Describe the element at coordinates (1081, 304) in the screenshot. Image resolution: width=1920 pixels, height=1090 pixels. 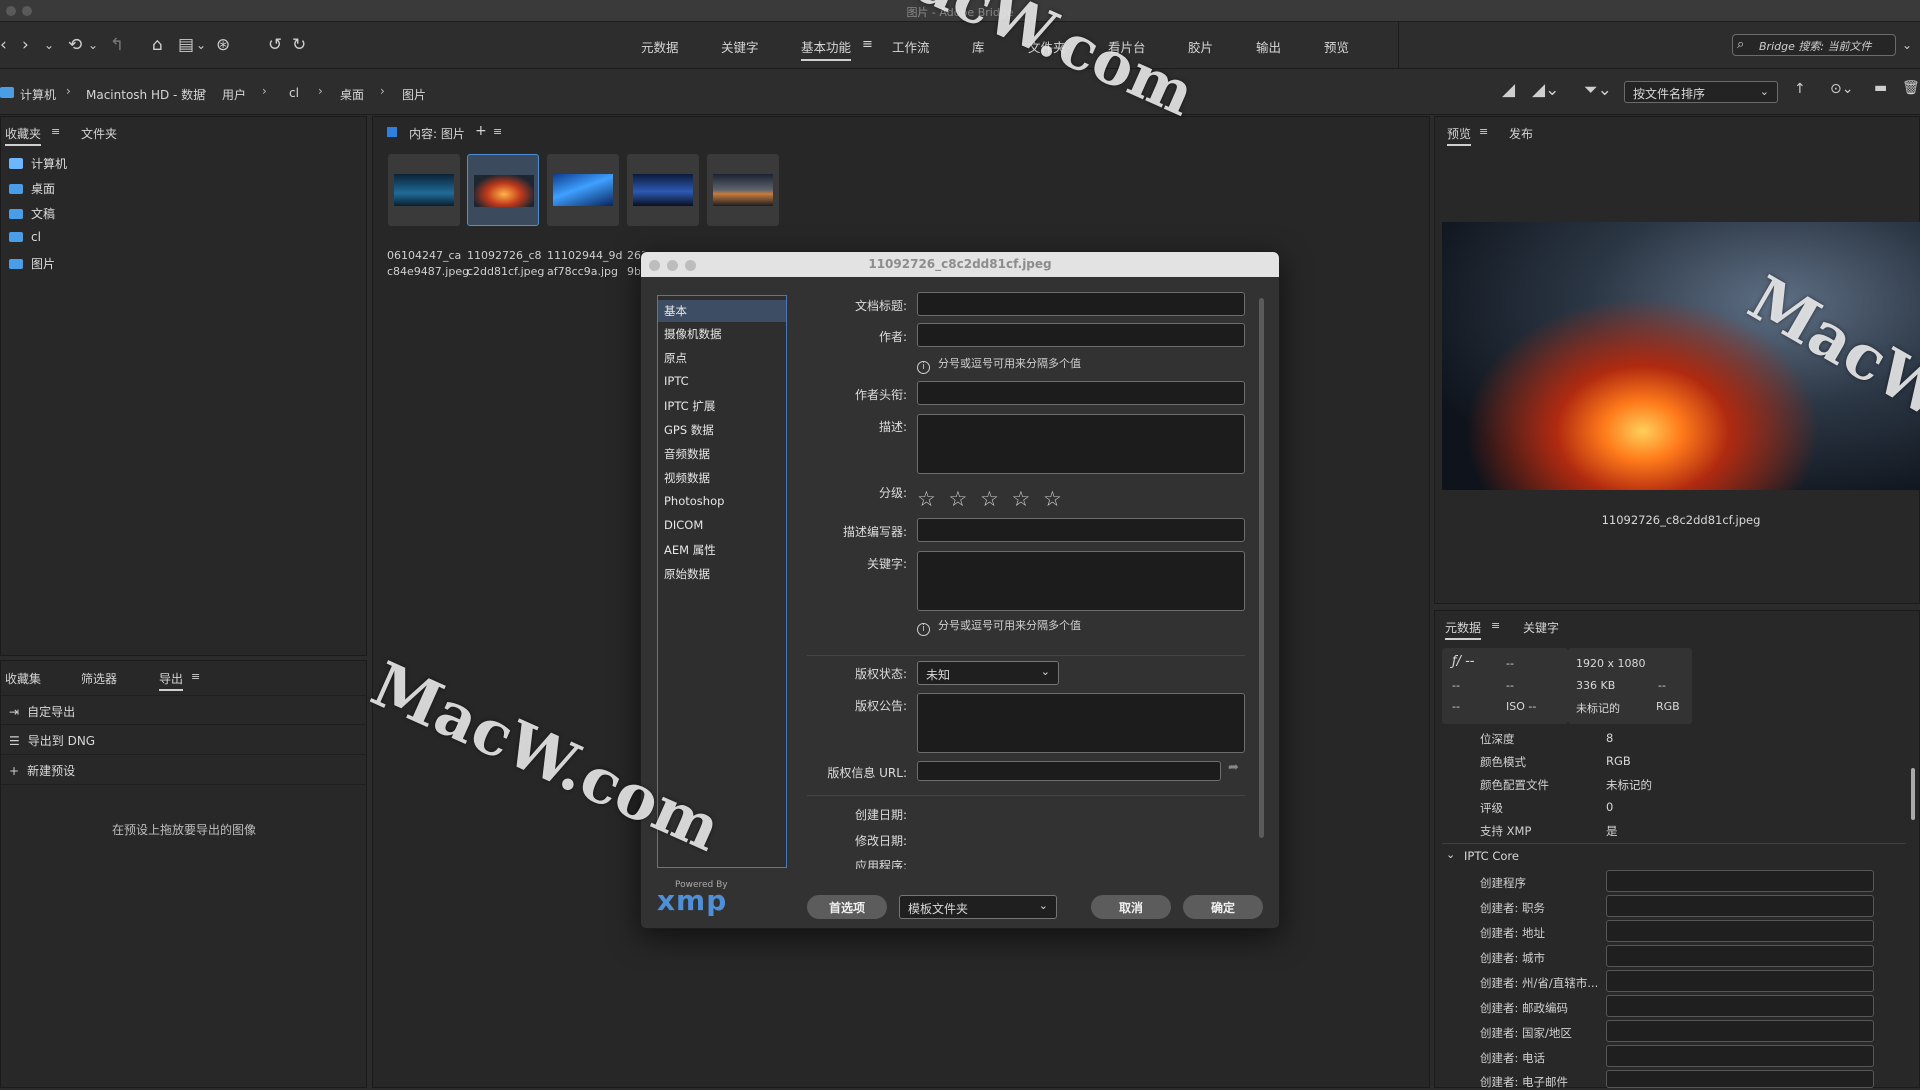
I see `doc-title-input` at that location.